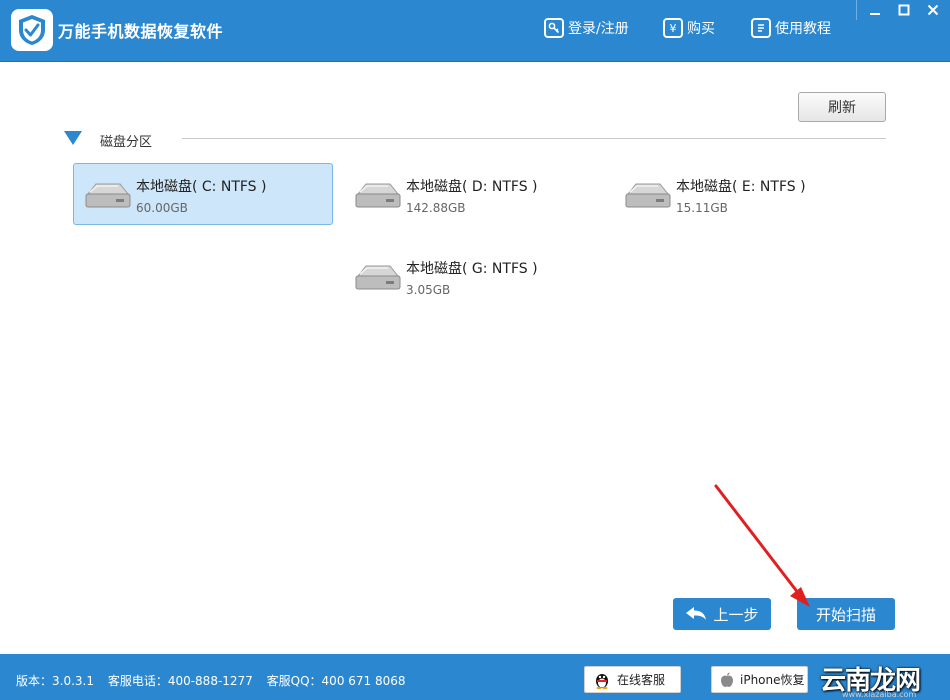 This screenshot has width=950, height=700. Describe the element at coordinates (73, 138) in the screenshot. I see `collapse-triangle-icon` at that location.